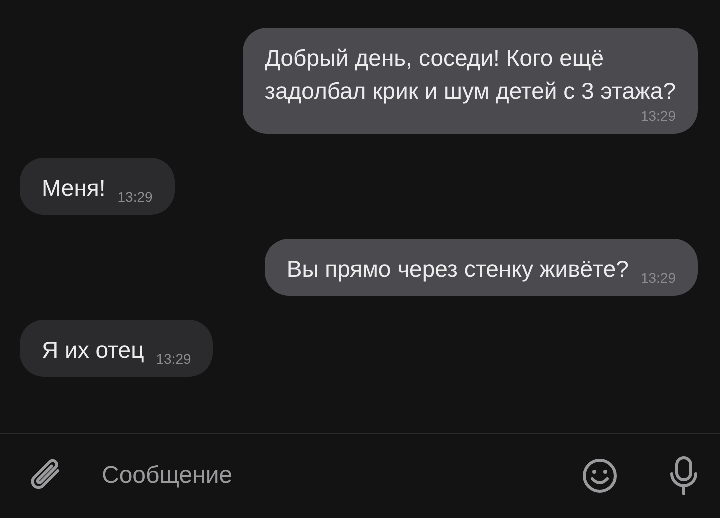 This screenshot has height=518, width=720. What do you see at coordinates (470, 91) in the screenshot?
I see `message-text: задолбал крик и шум детей с 3 этажа?` at bounding box center [470, 91].